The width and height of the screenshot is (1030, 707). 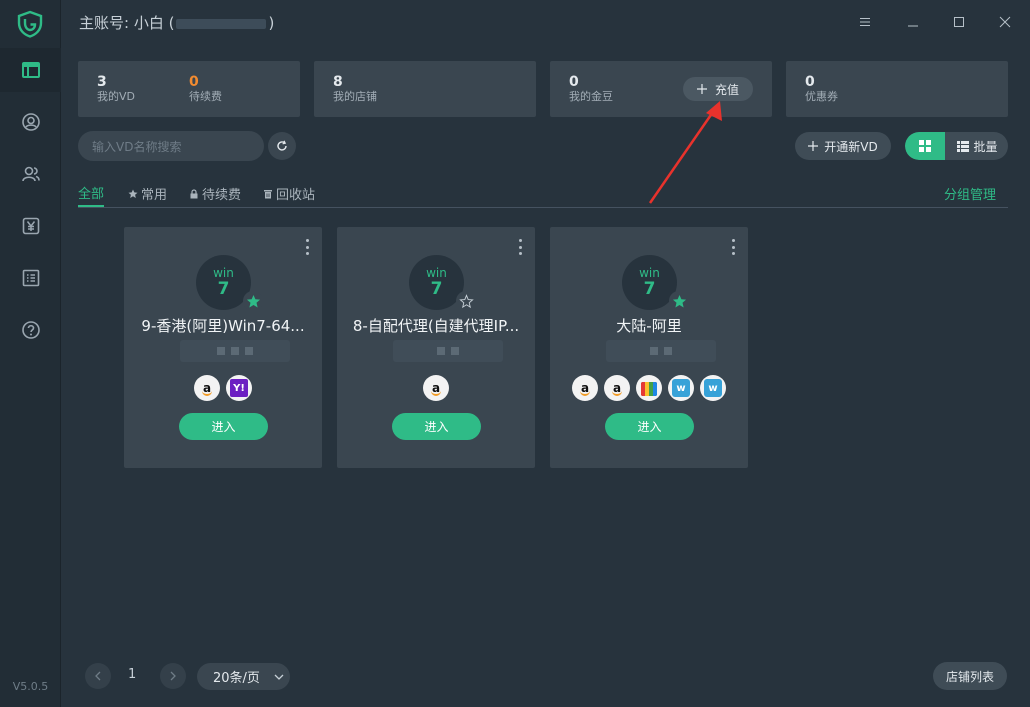 I want to click on platform-list: a Y!, so click(x=223, y=388).